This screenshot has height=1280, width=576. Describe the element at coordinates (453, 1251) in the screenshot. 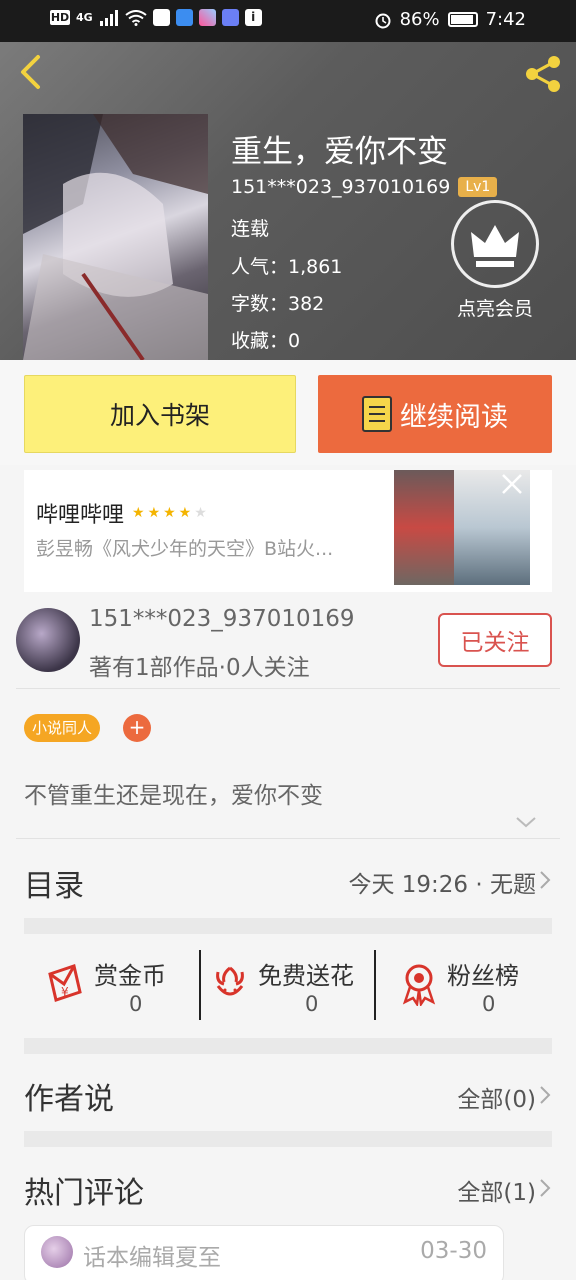

I see `comment-date: 03-30` at that location.